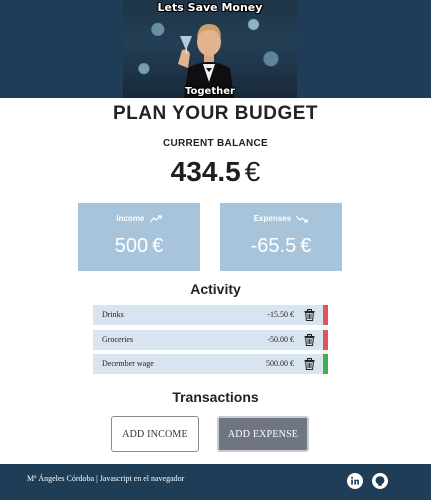 Image resolution: width=431 pixels, height=500 pixels. What do you see at coordinates (210, 7) in the screenshot?
I see `meme-caption-top: Lets Save Money` at bounding box center [210, 7].